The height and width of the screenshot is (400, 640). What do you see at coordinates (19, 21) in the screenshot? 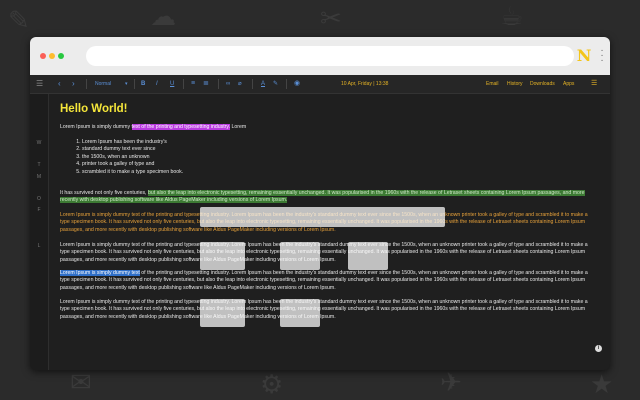
I see `background-doodle: ✎` at bounding box center [19, 21].